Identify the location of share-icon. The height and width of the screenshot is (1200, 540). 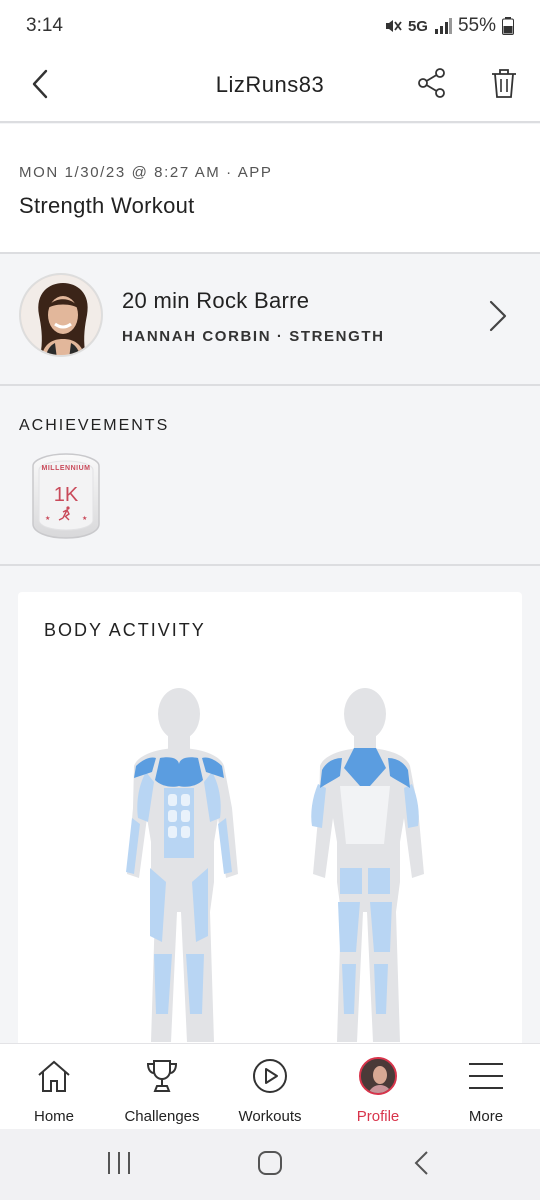
(432, 83).